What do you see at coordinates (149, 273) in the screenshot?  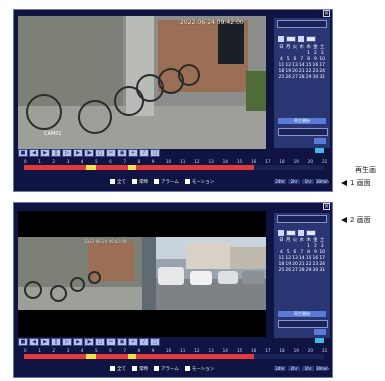 I see `fence` at bounding box center [149, 273].